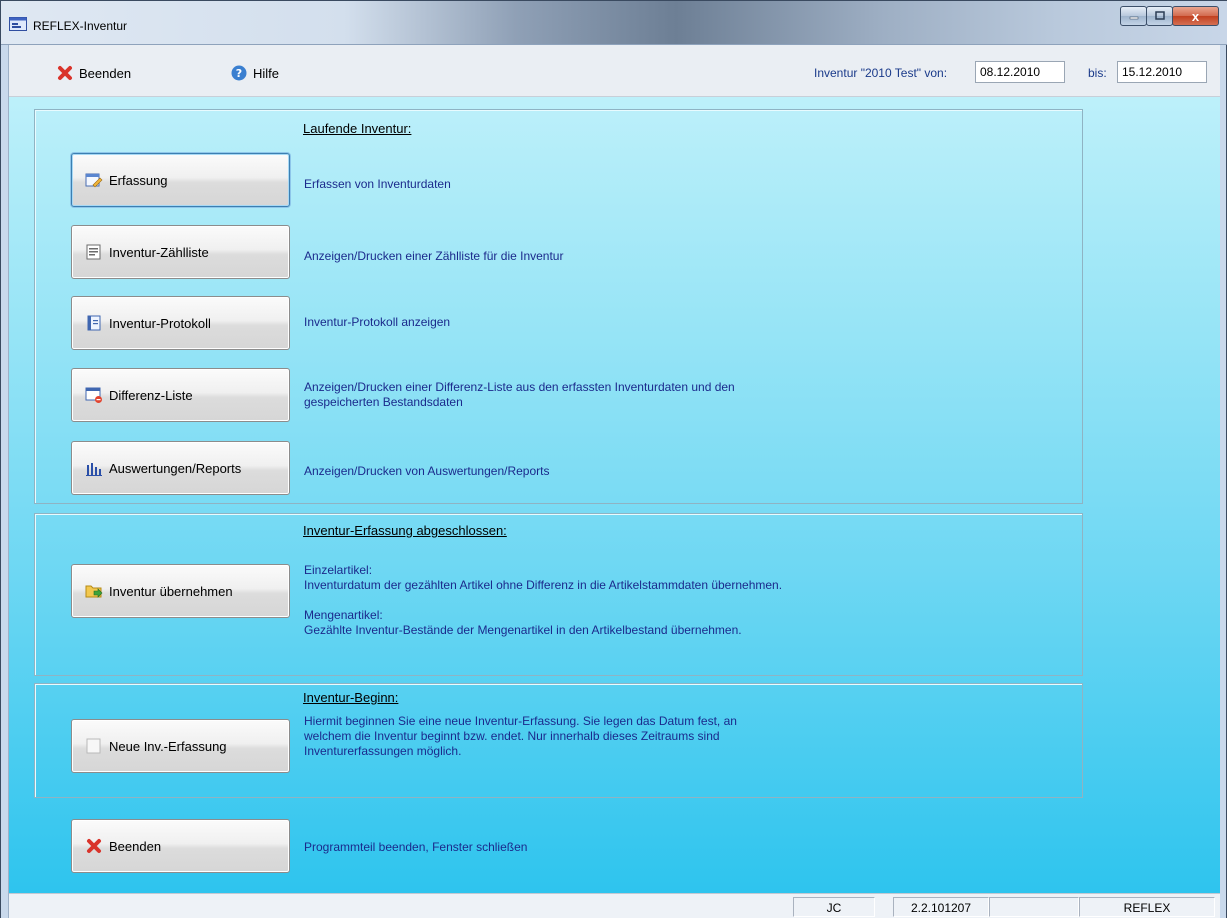  What do you see at coordinates (377, 322) in the screenshot?
I see `protocol-description: Inventur-Protokoll anzeigen` at bounding box center [377, 322].